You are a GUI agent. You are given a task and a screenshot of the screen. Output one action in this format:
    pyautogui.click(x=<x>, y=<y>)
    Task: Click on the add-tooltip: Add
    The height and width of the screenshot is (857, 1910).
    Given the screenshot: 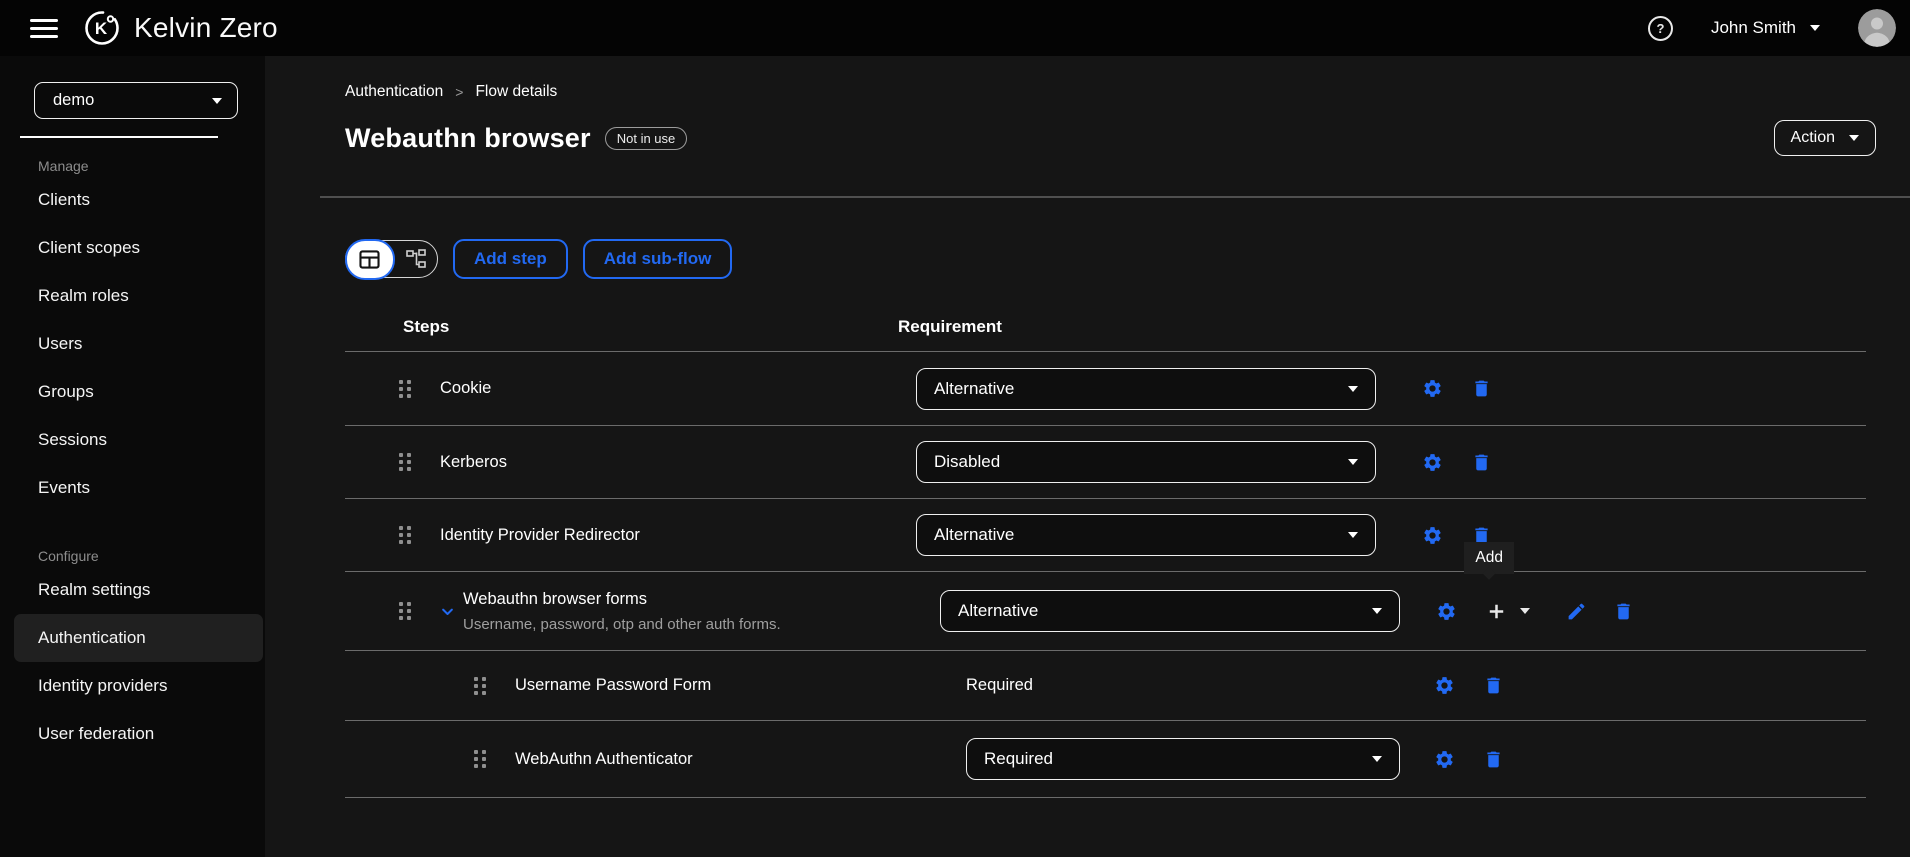 What is the action you would take?
    pyautogui.click(x=1489, y=558)
    